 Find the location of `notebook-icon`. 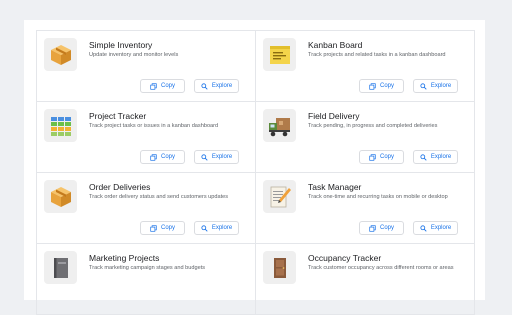

notebook-icon is located at coordinates (60, 267).